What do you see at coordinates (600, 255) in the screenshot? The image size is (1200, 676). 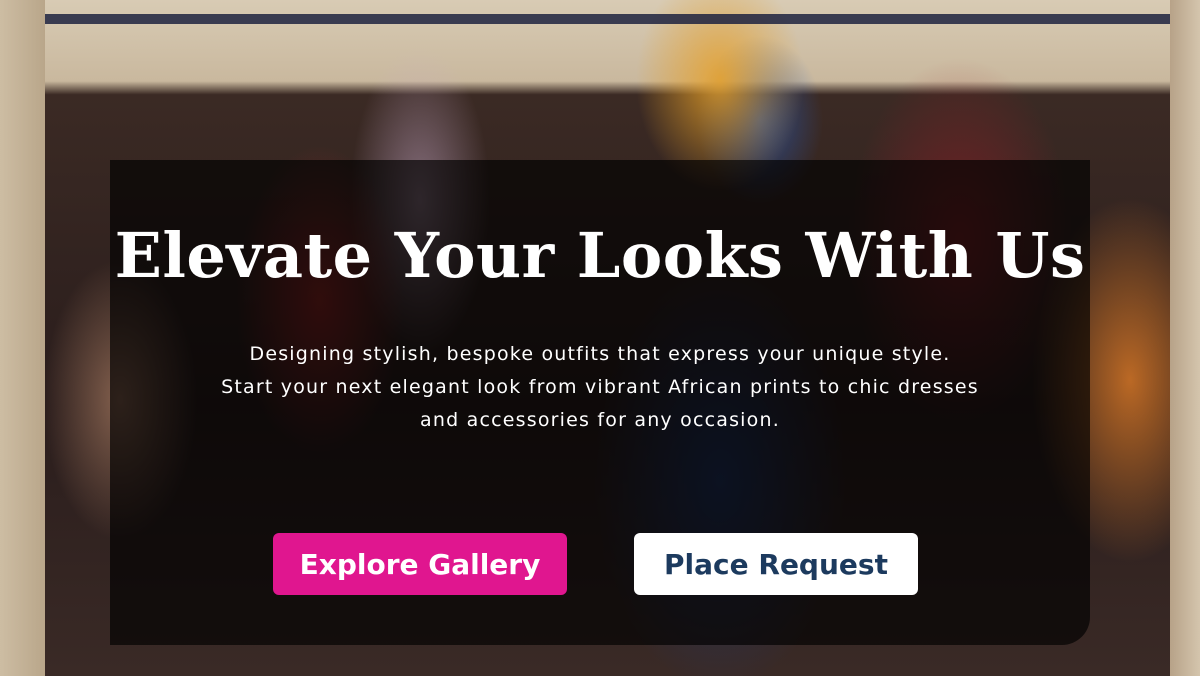 I see `hero-headline: Elevate Your Looks With Us` at bounding box center [600, 255].